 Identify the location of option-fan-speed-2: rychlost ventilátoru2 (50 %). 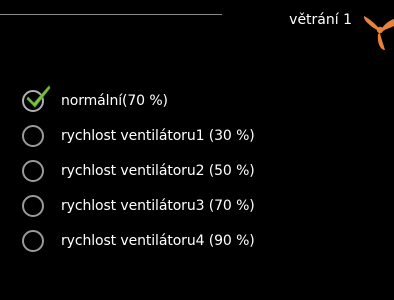
(202, 177).